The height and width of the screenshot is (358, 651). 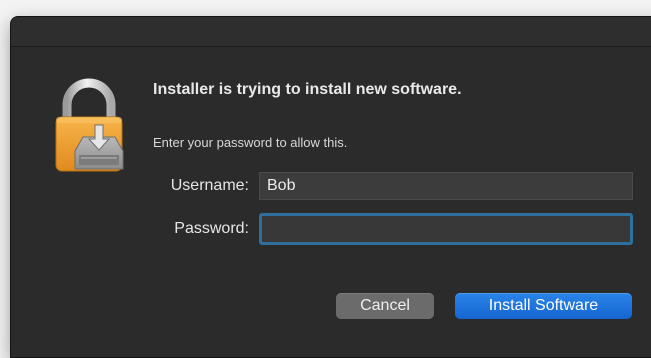 I want to click on password-label: Password:, so click(x=211, y=228).